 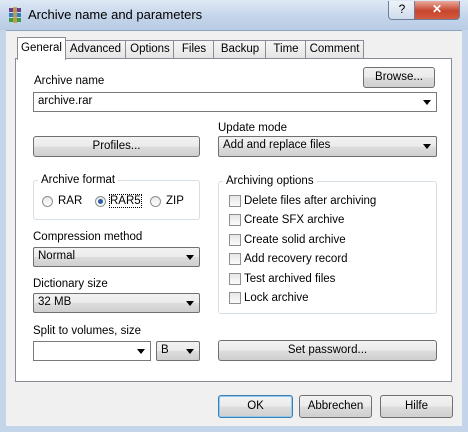 I want to click on dictionary-size-value: 32 MB, so click(x=55, y=302).